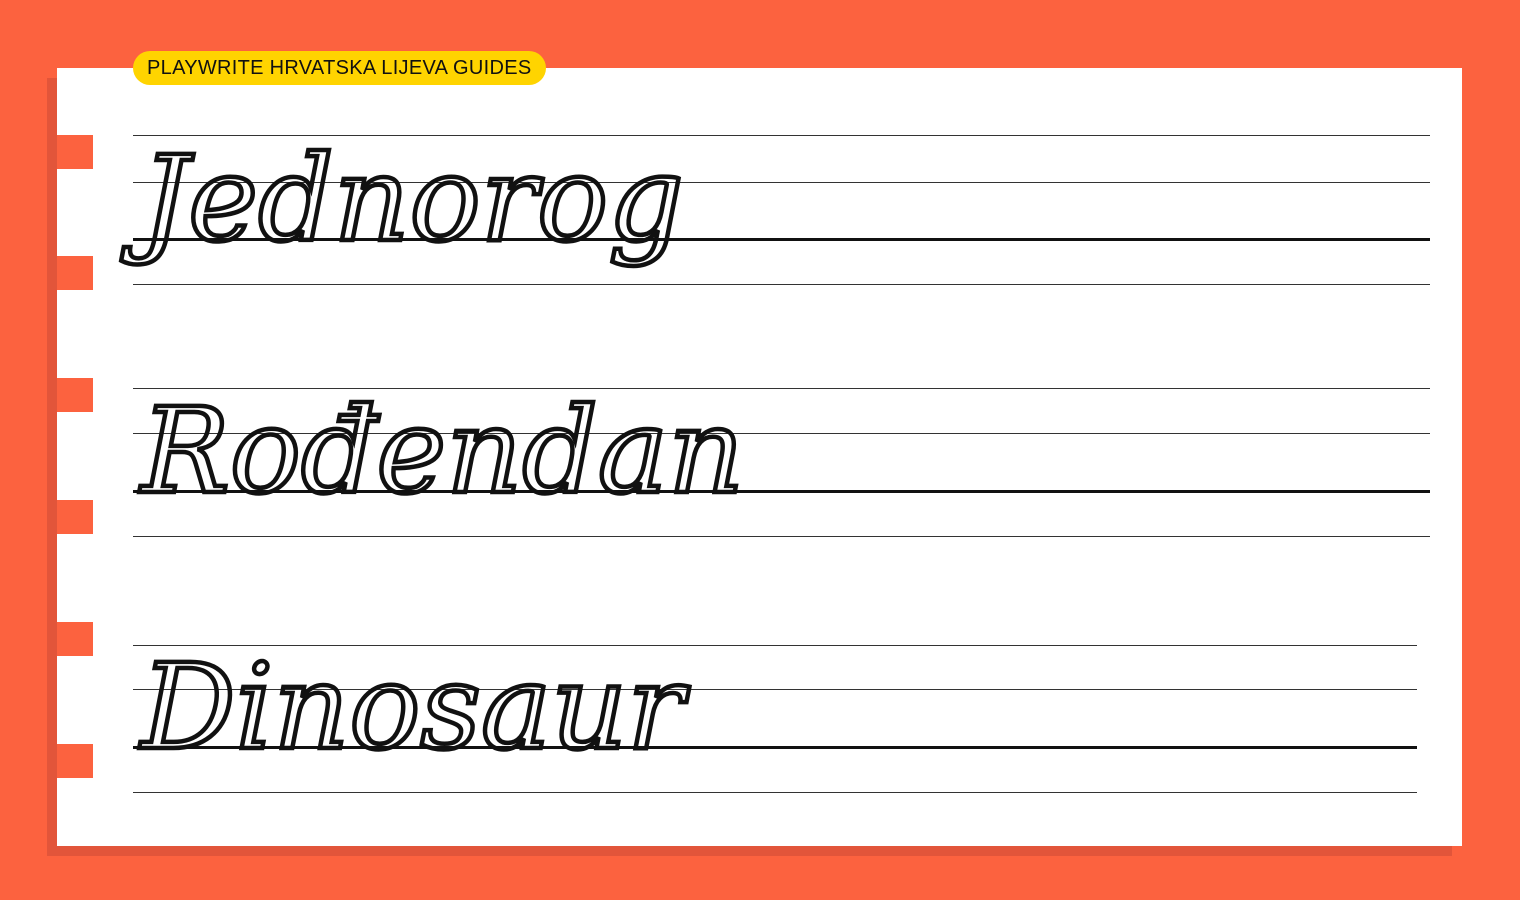 The height and width of the screenshot is (900, 1520). I want to click on word-text: Rođendan, so click(441, 451).